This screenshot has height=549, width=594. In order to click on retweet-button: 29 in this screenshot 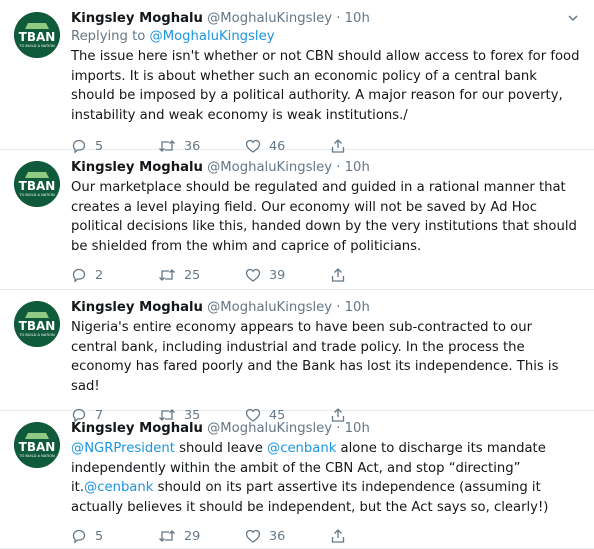, I will do `click(179, 536)`.